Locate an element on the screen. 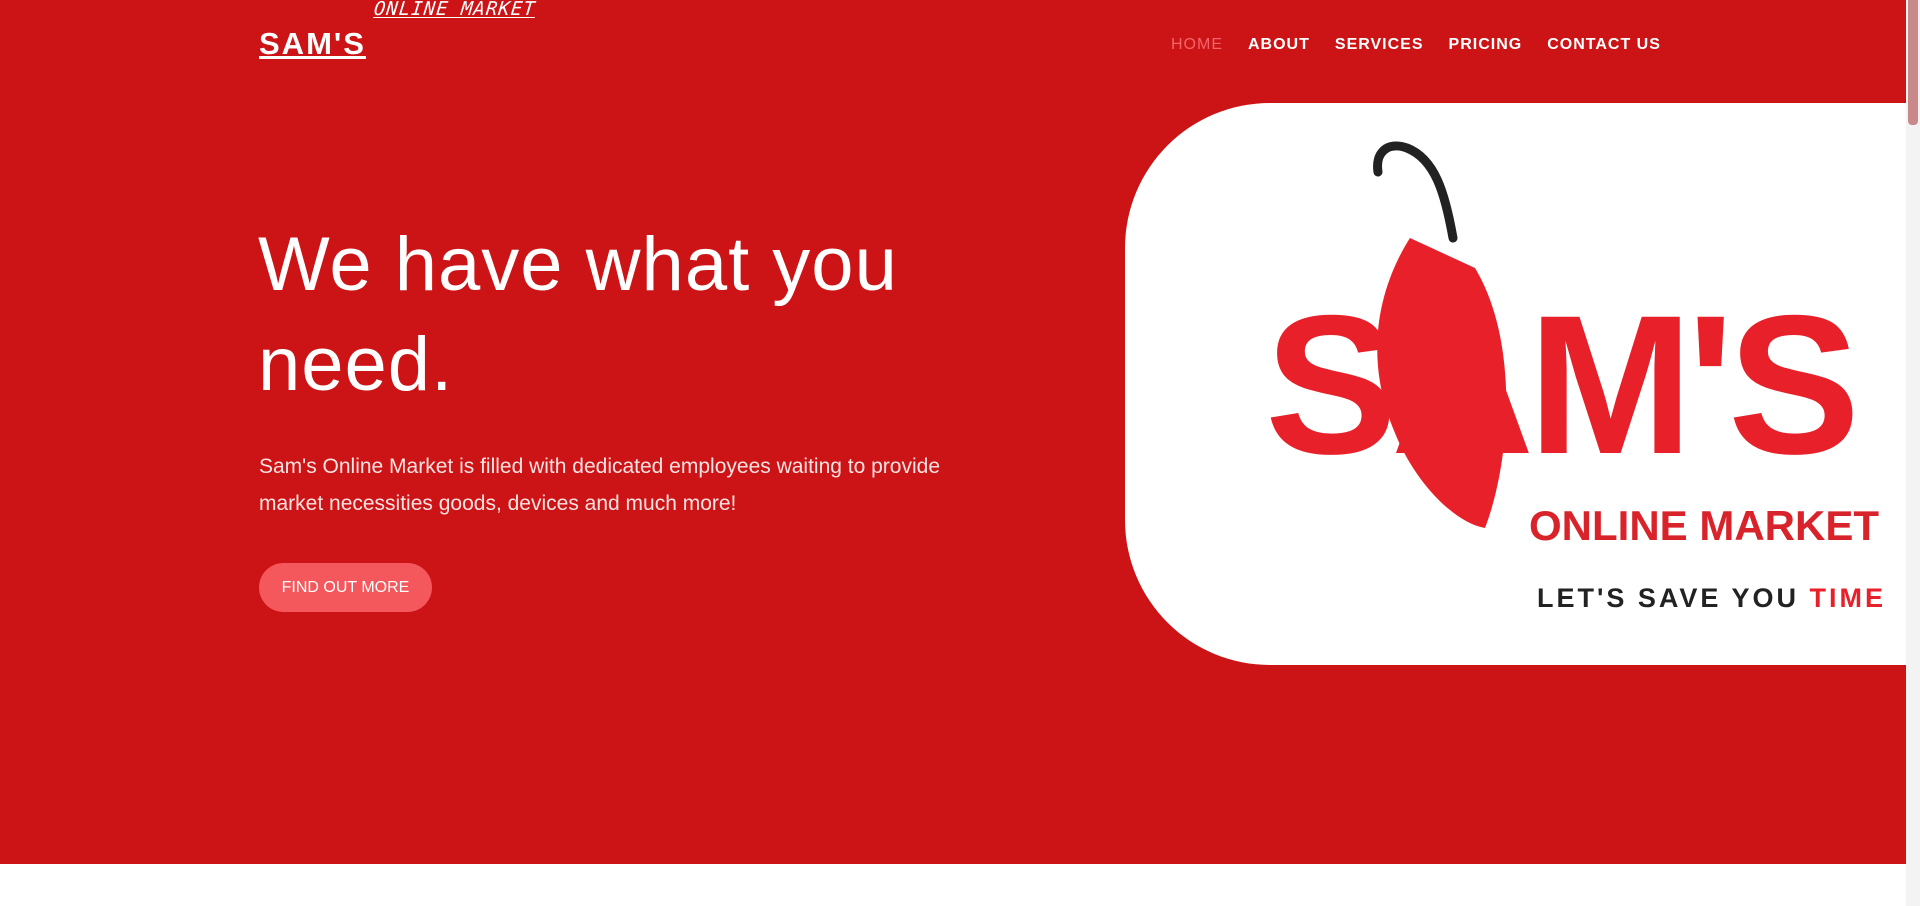 The image size is (1920, 906). nav-link-pricing: PRICING is located at coordinates (1486, 44).